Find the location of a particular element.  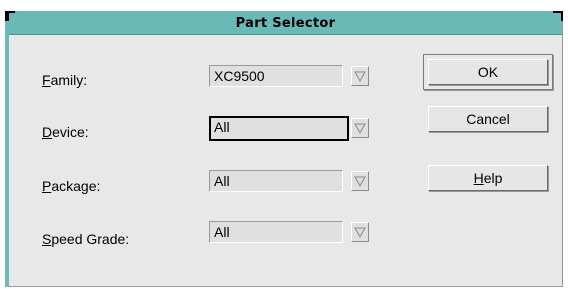

window-frame-corner-top-left is located at coordinates (10, 16).